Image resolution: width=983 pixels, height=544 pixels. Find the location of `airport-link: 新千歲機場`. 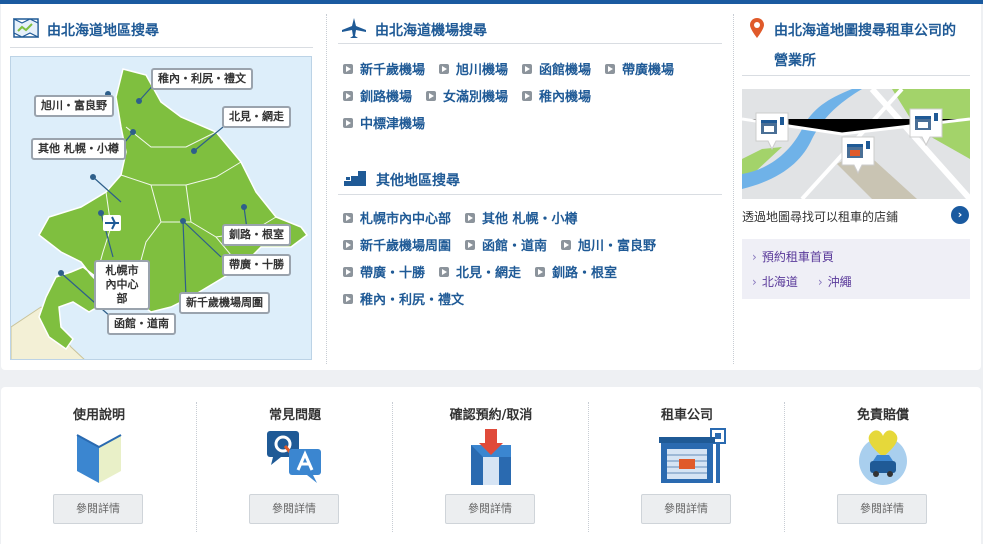

airport-link: 新千歲機場 is located at coordinates (384, 68).